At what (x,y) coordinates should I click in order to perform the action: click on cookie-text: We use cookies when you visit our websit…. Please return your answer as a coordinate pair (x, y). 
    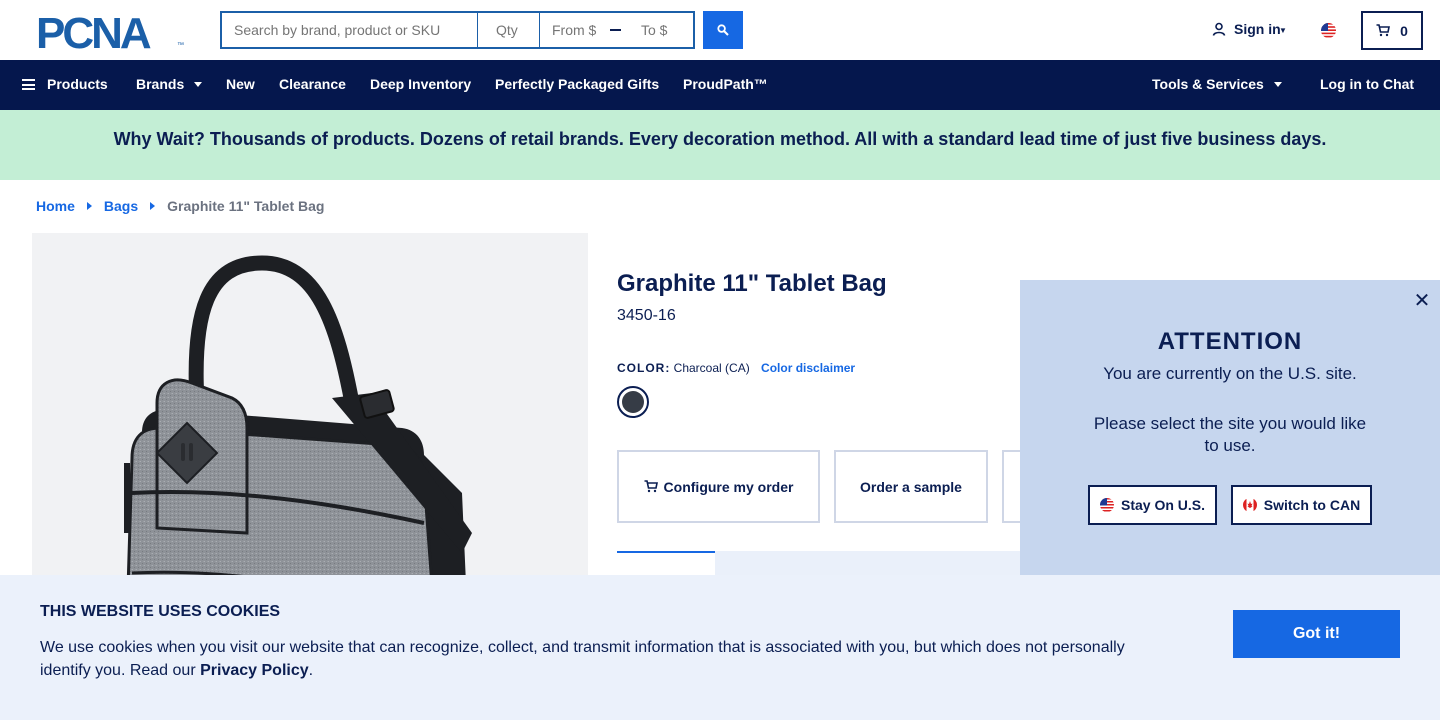
    Looking at the image, I should click on (595, 659).